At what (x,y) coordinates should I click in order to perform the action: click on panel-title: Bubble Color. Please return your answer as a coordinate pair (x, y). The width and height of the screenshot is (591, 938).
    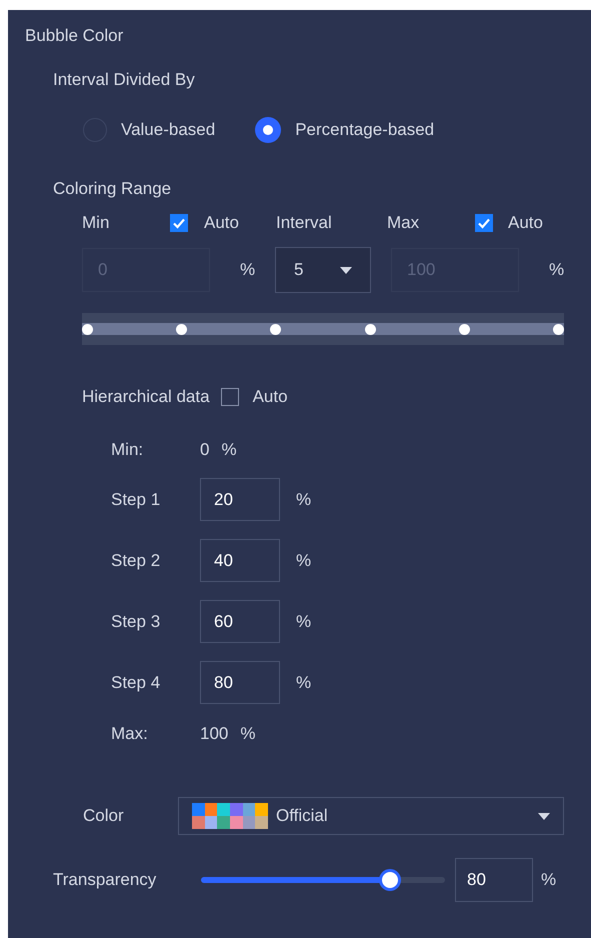
    Looking at the image, I should click on (74, 35).